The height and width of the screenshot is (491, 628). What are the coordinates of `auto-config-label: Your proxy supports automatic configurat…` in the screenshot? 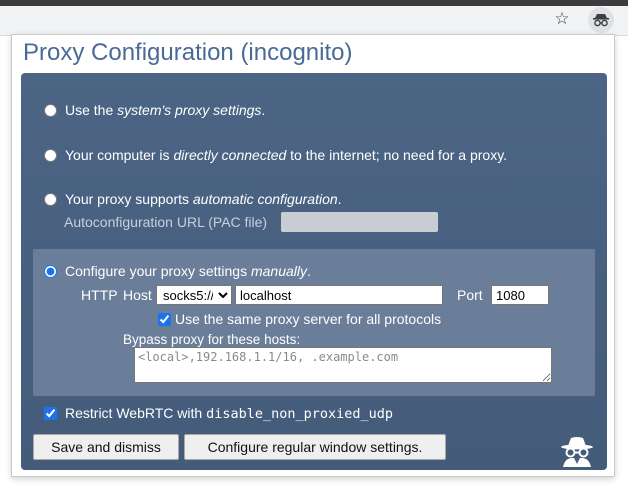 It's located at (203, 199).